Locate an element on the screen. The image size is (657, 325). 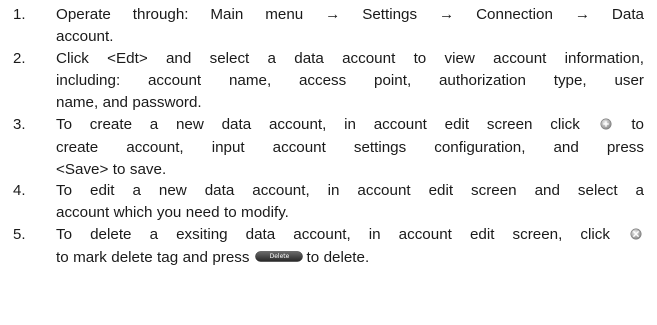
step-line-part: to delete. is located at coordinates (338, 257).